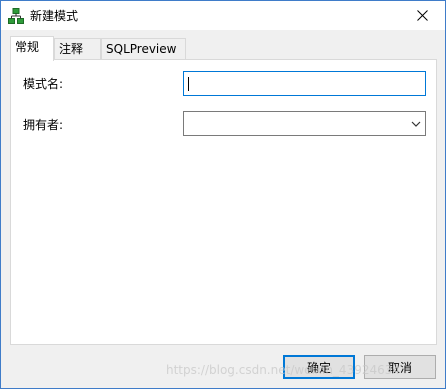 The width and height of the screenshot is (446, 389). Describe the element at coordinates (304, 83) in the screenshot. I see `schema-name-input` at that location.